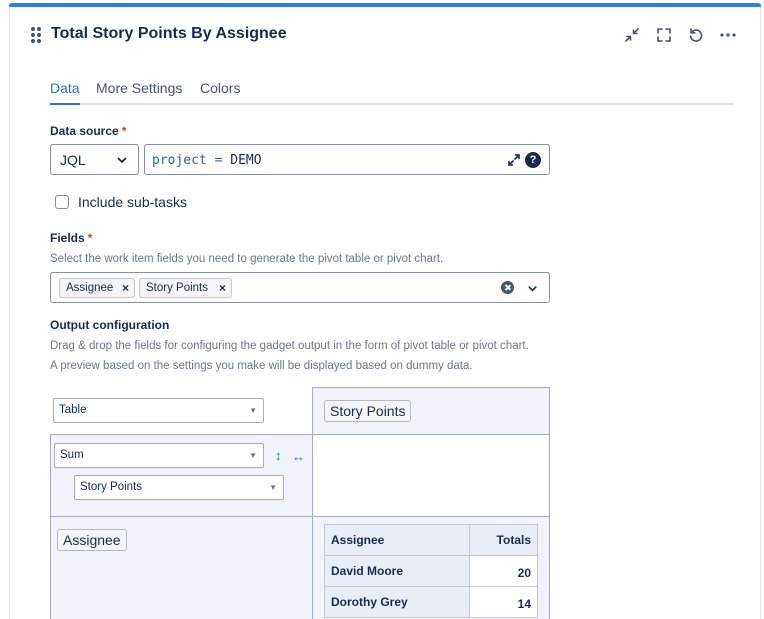 The height and width of the screenshot is (619, 764). Describe the element at coordinates (67, 238) in the screenshot. I see `fields-label-text: Fields` at that location.